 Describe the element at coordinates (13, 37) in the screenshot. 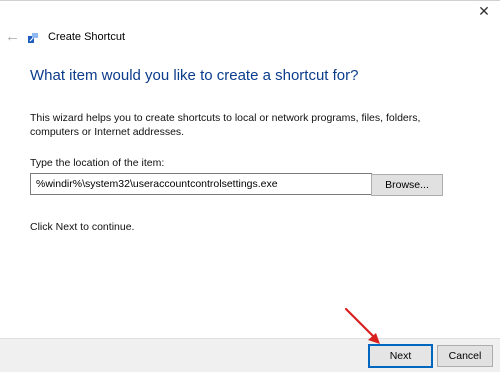

I see `back-arrow-icon: ←` at that location.